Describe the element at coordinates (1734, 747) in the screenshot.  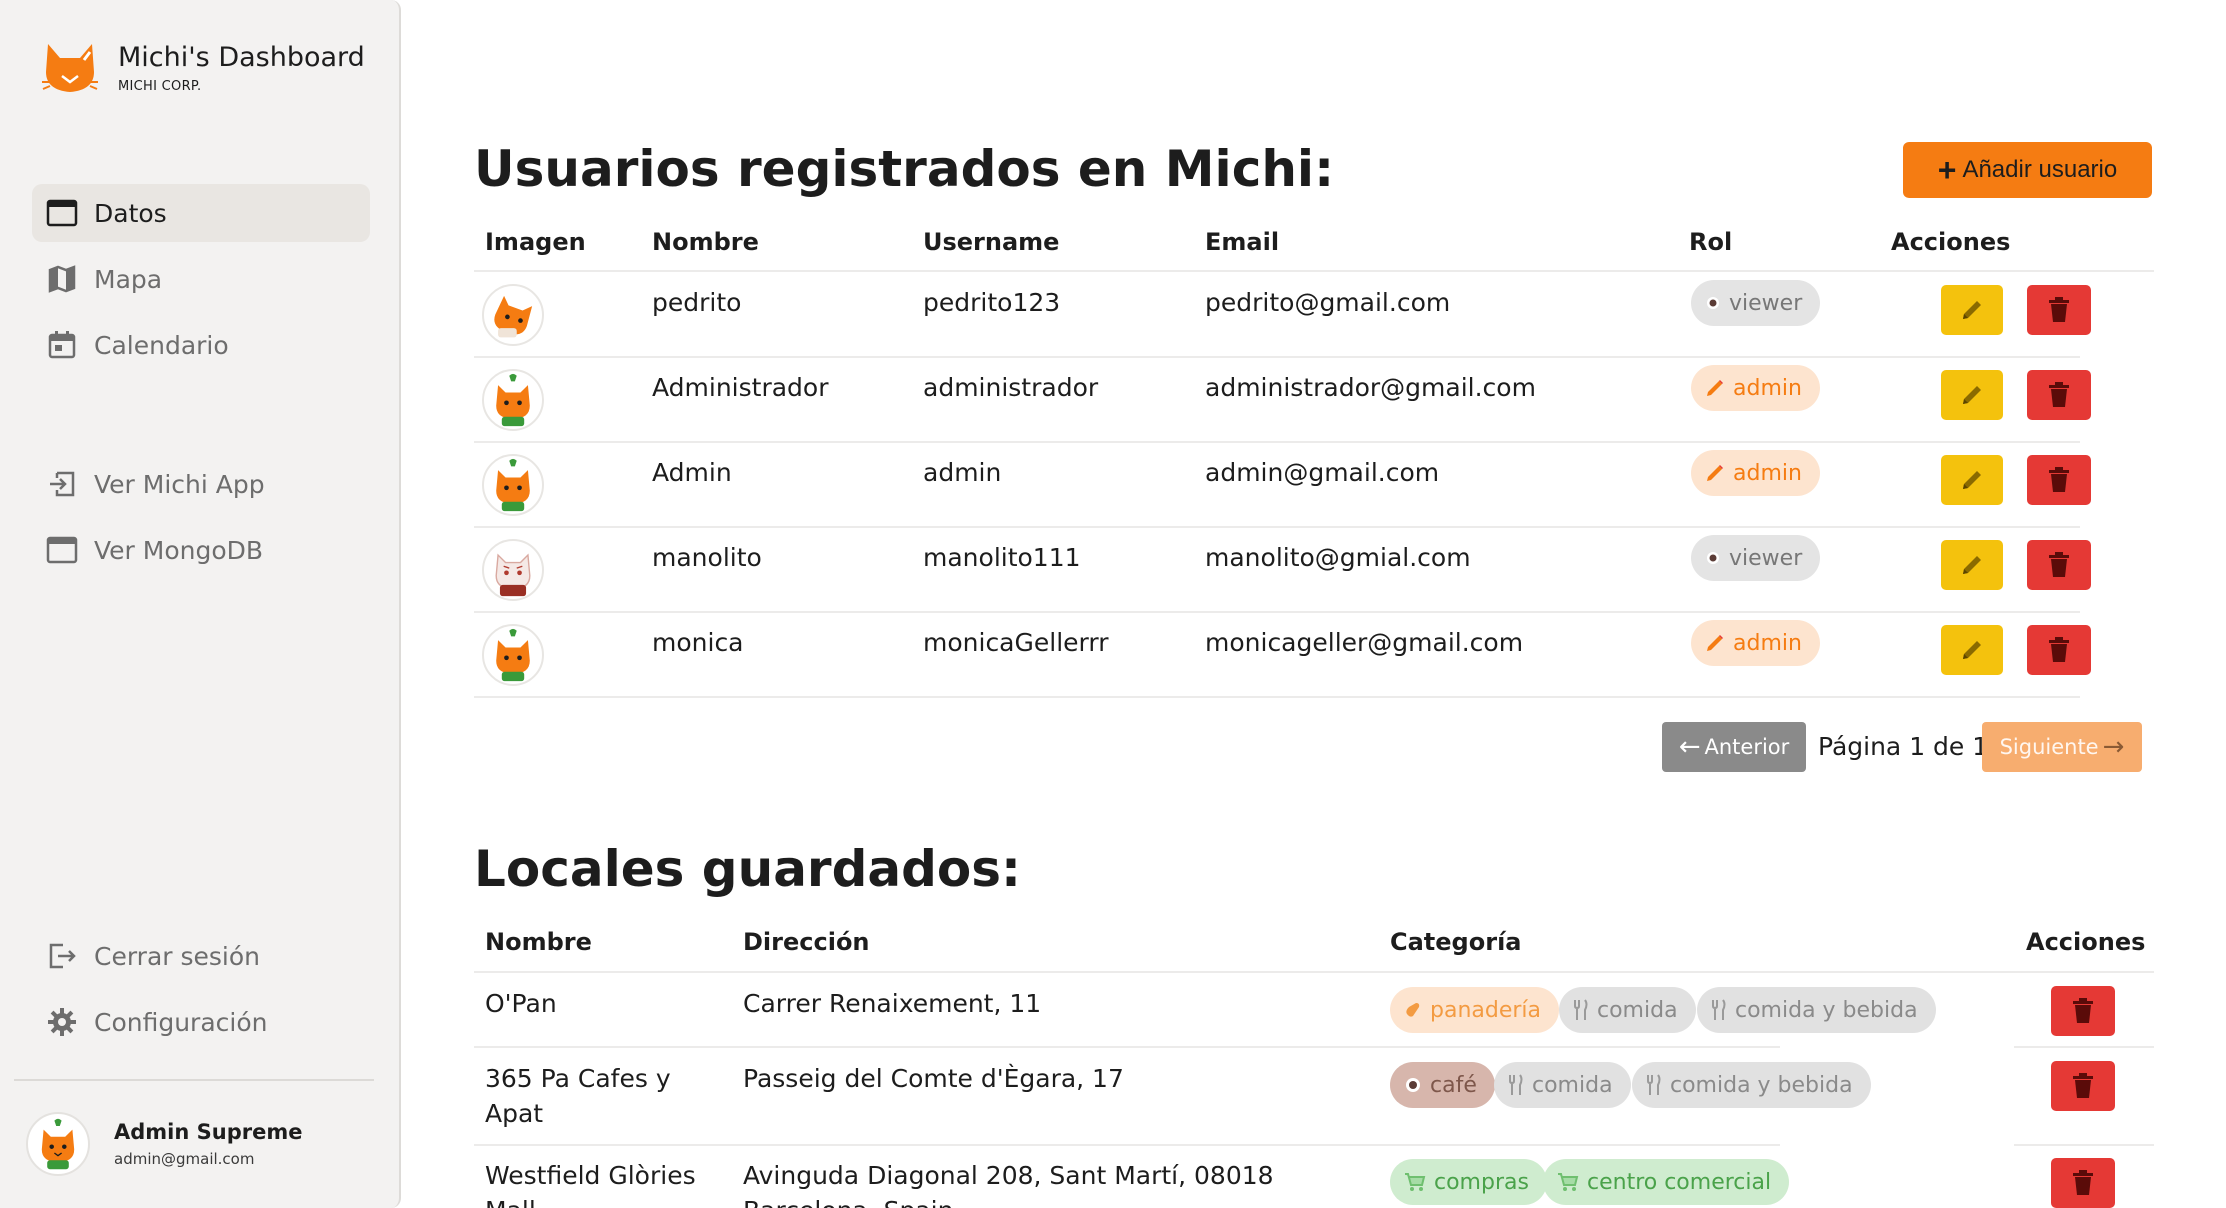
I see `previous-page-button: ← Anterior` at that location.